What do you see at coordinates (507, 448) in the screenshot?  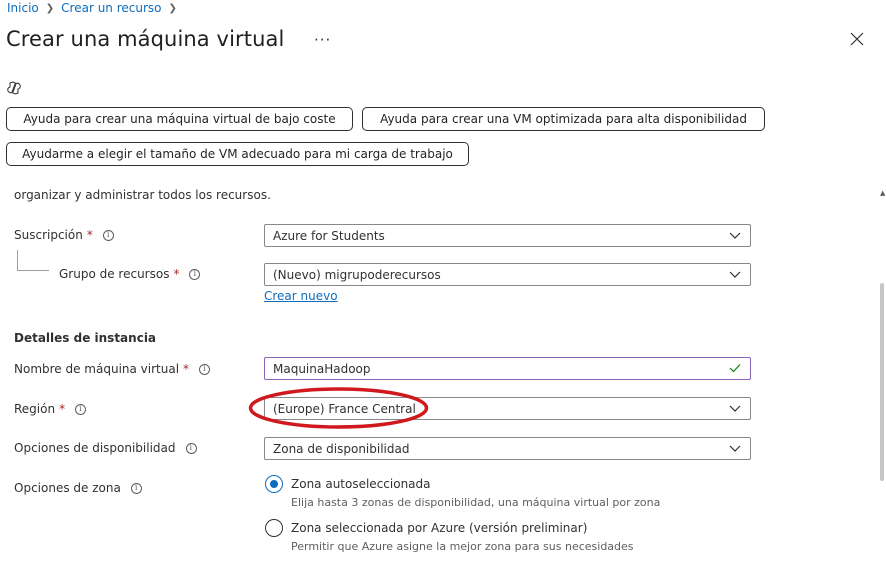 I see `availability-select: Zona de disponibilidad` at bounding box center [507, 448].